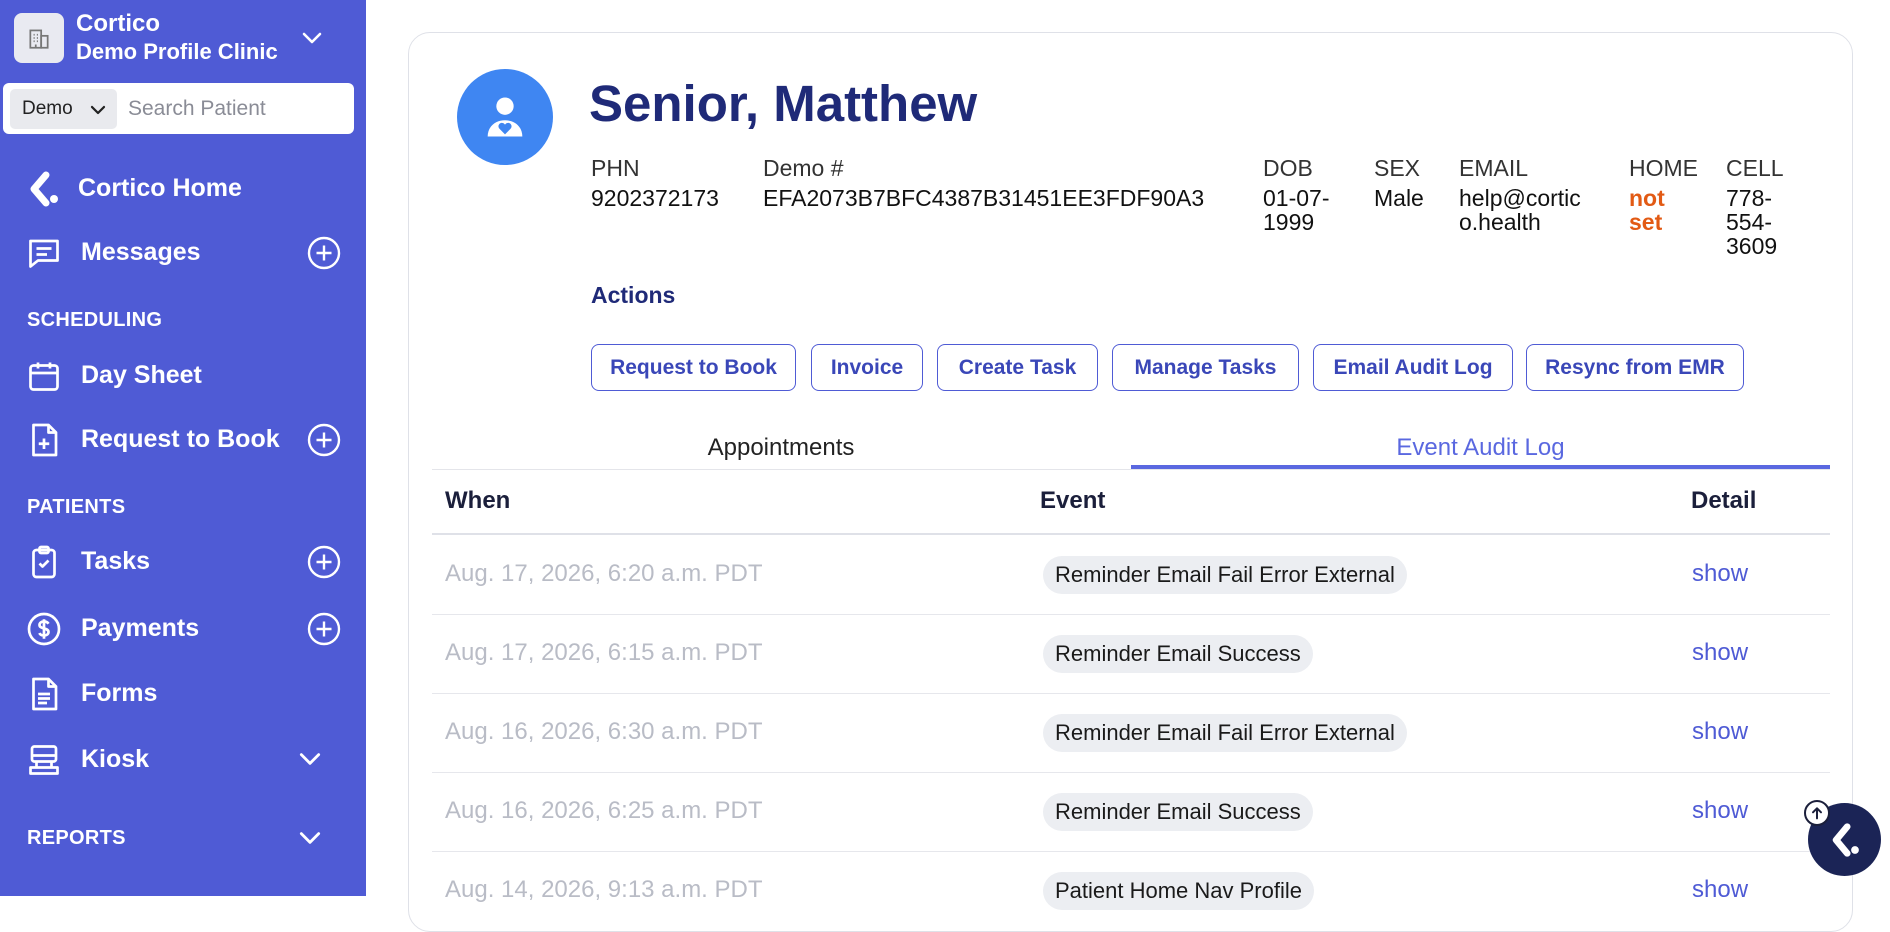 Image resolution: width=1890 pixels, height=932 pixels. What do you see at coordinates (984, 198) in the screenshot?
I see `field-value: EFA2073B7BFC4387B31451EE3FDF90A3` at bounding box center [984, 198].